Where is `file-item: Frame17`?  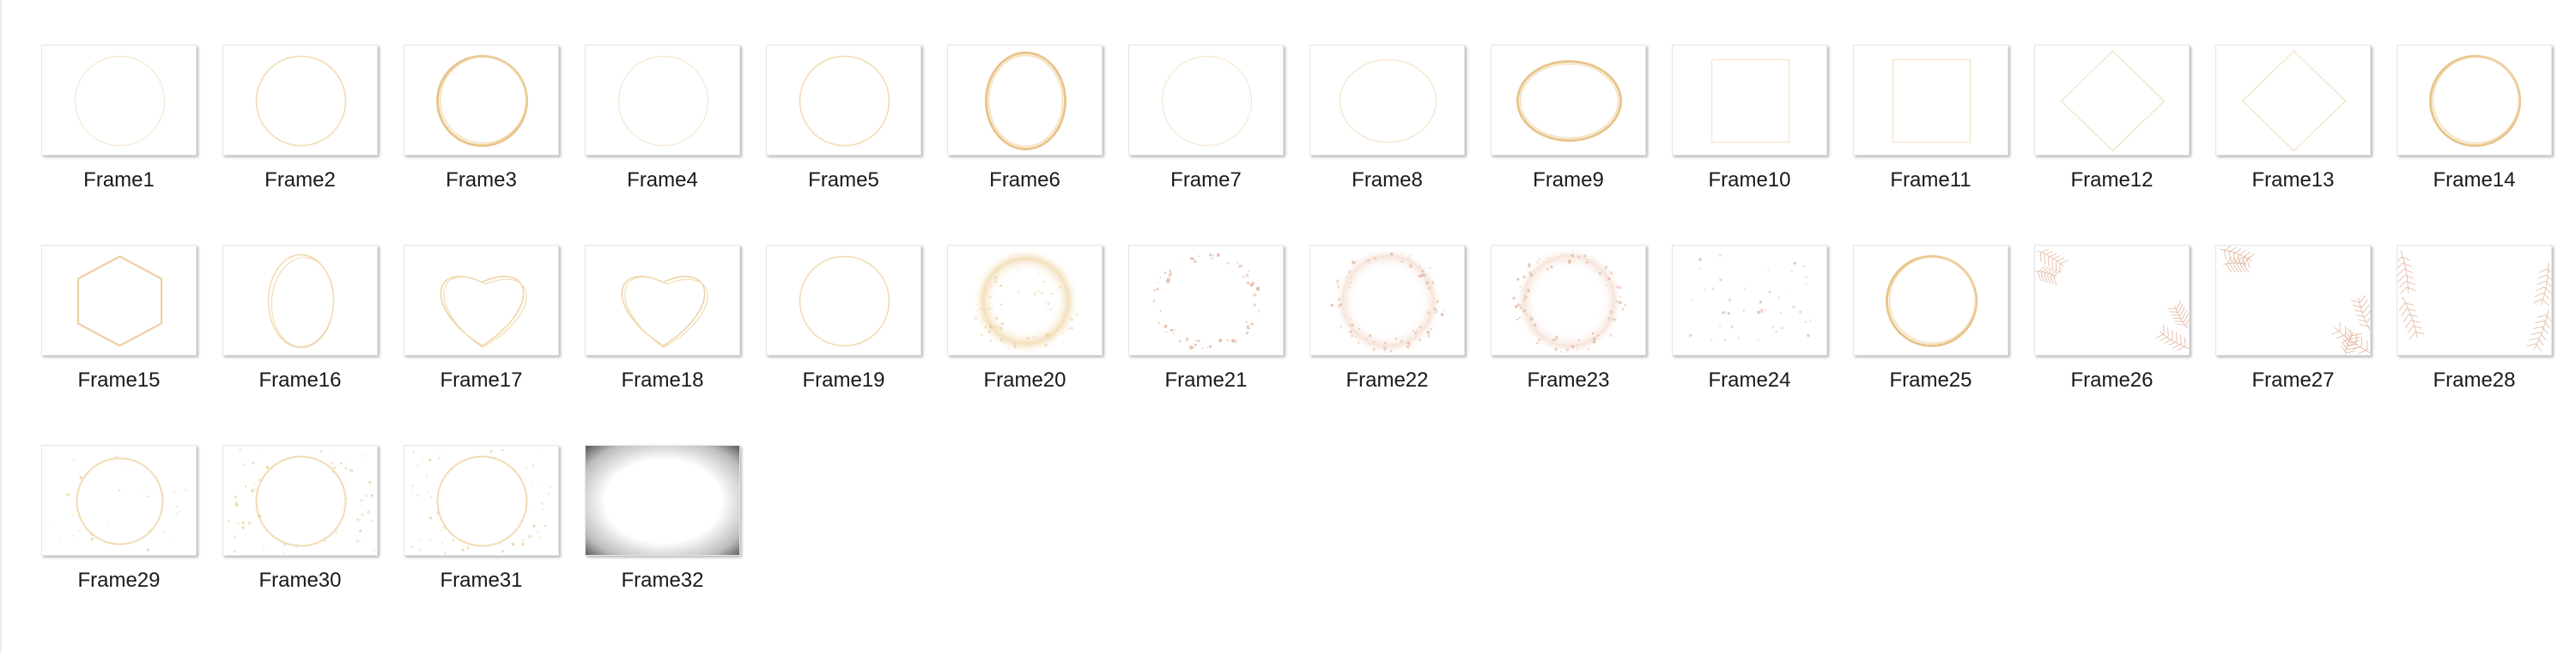
file-item: Frame17 is located at coordinates (481, 345).